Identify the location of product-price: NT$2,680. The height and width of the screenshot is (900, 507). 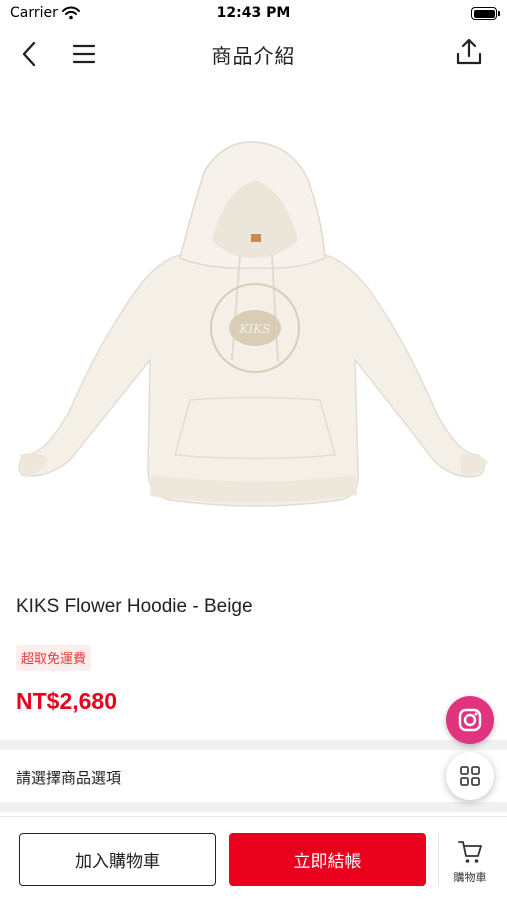
(67, 701).